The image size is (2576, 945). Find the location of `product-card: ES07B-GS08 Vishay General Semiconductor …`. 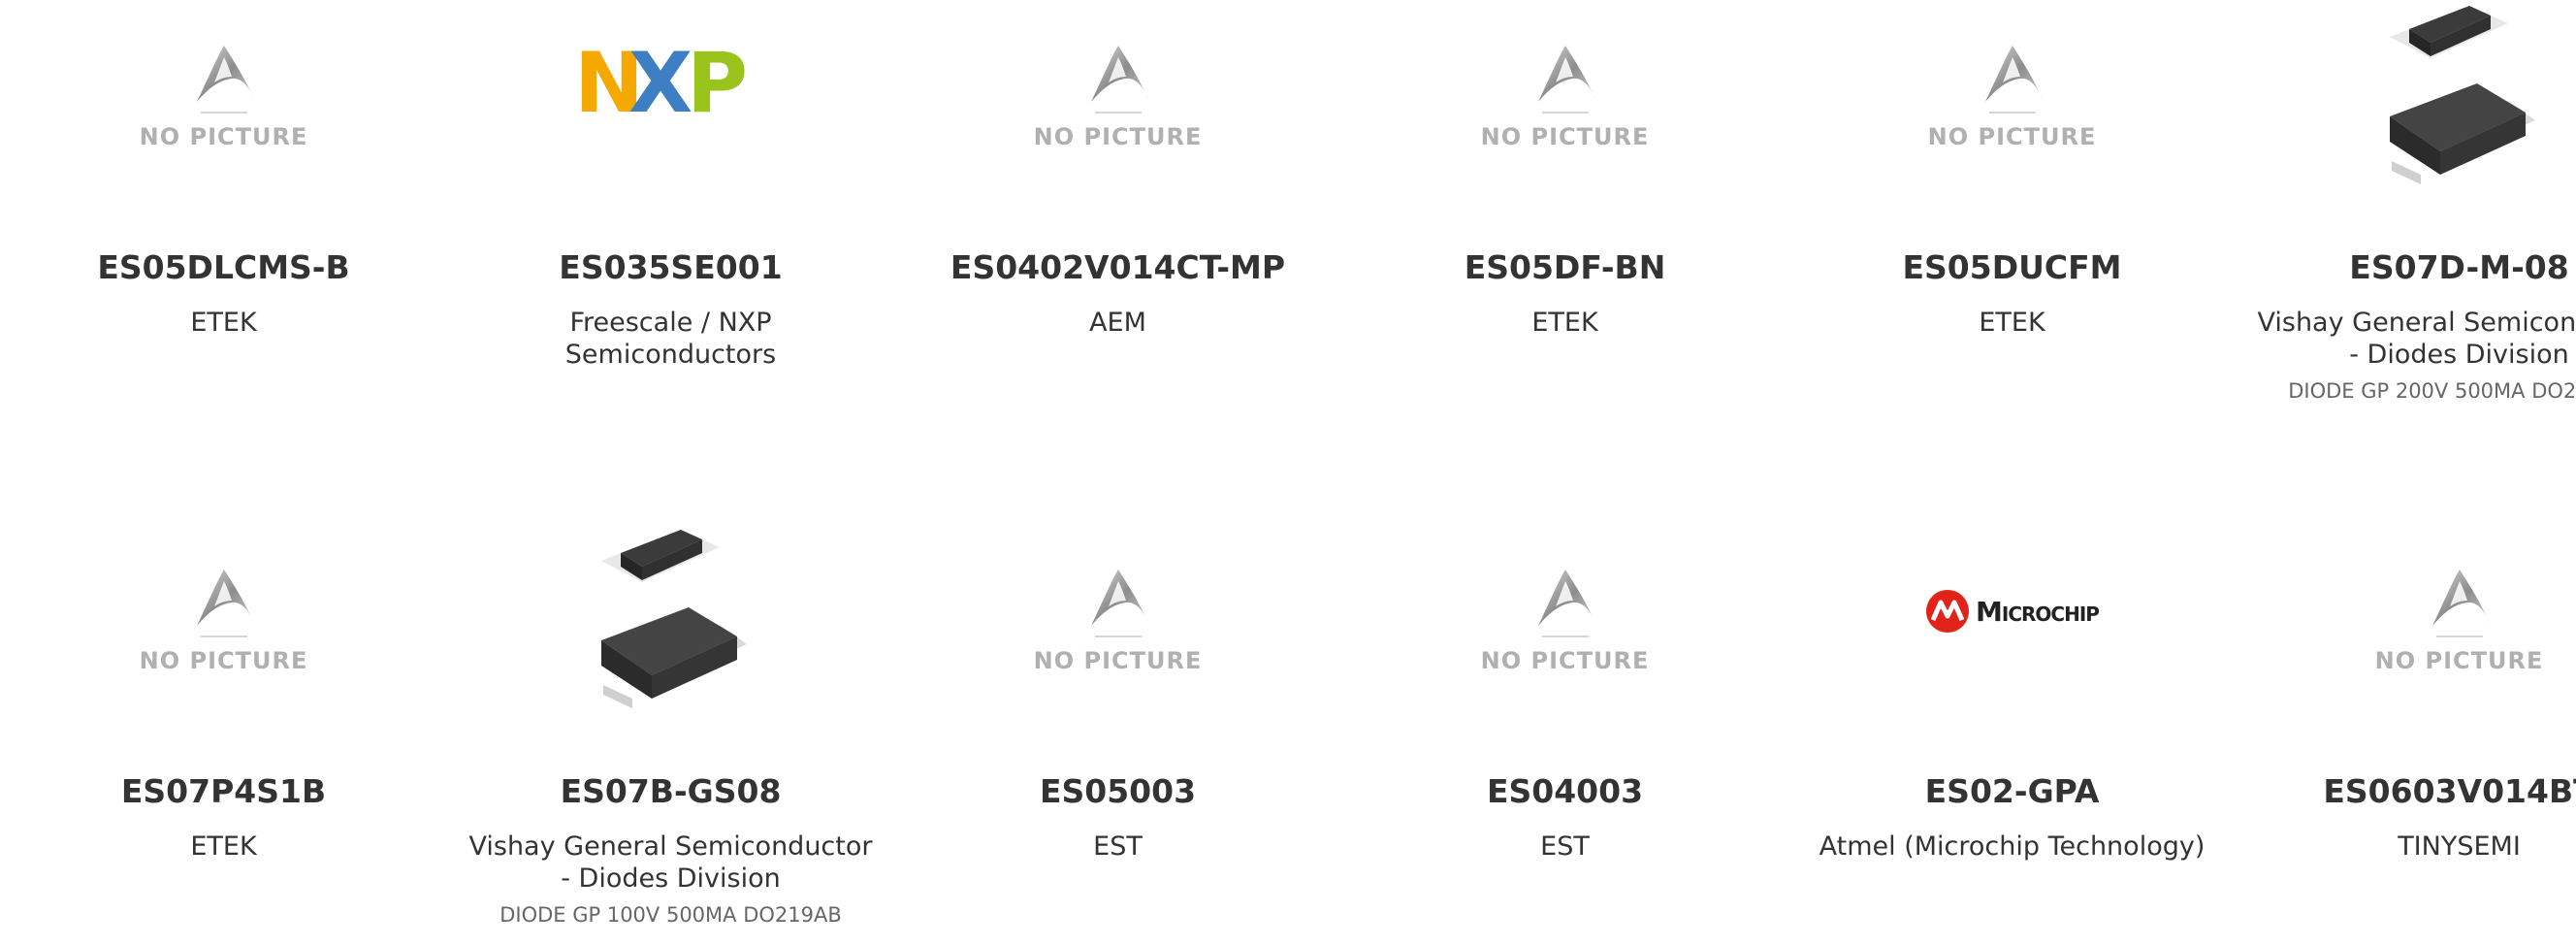

product-card: ES07B-GS08 Vishay General Semiconductor … is located at coordinates (670, 734).